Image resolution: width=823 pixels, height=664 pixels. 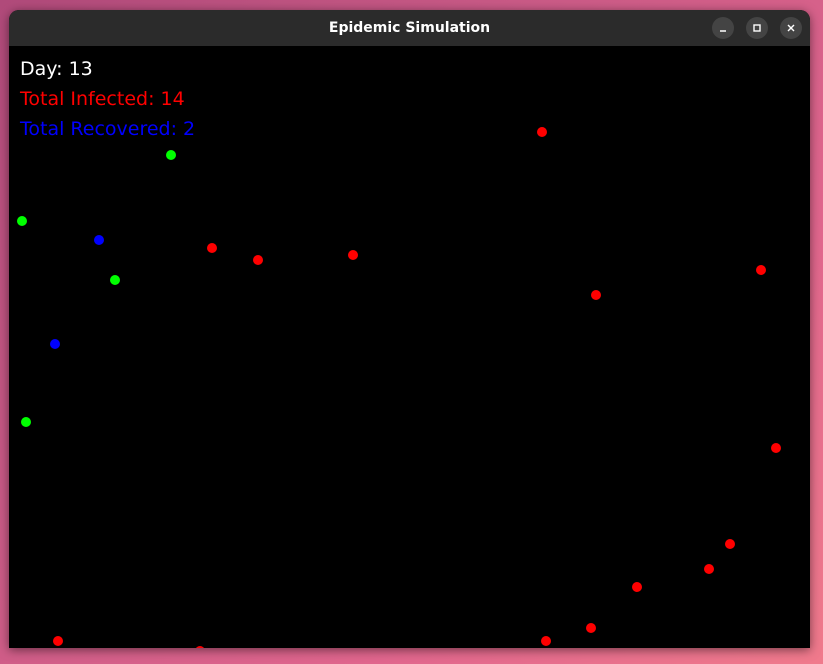 I want to click on maximize-button, so click(x=757, y=28).